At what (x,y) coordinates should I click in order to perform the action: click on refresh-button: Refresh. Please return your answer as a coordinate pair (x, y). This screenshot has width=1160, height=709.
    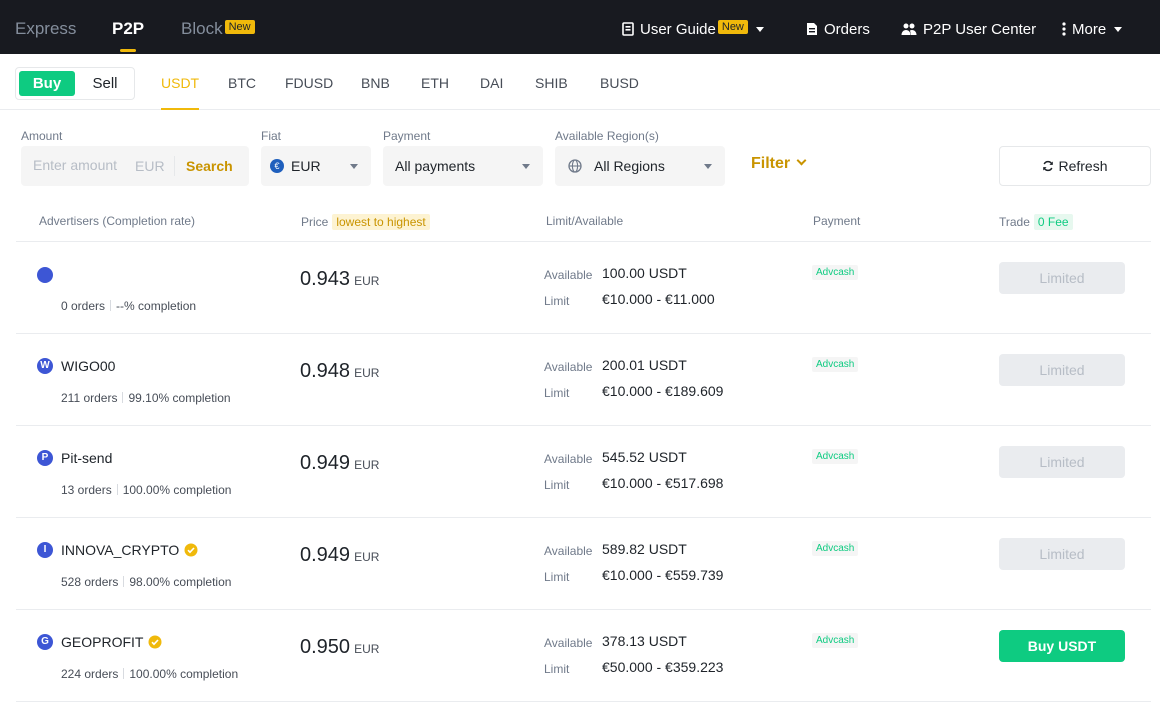
    Looking at the image, I should click on (1075, 166).